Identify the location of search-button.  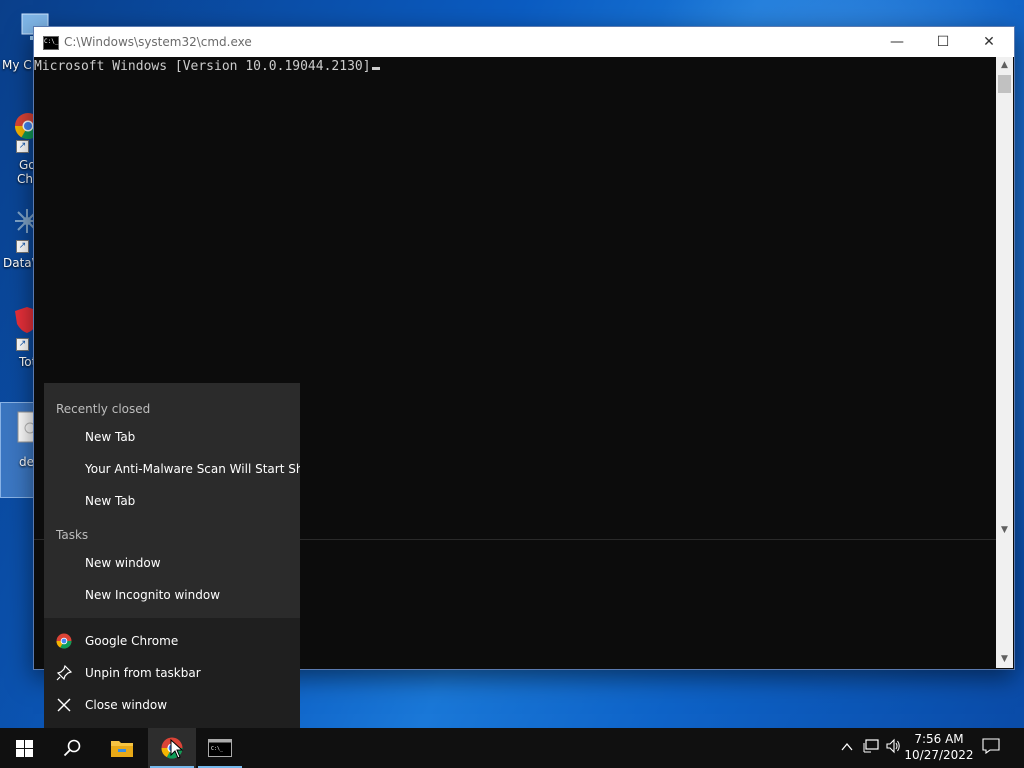
(72, 748).